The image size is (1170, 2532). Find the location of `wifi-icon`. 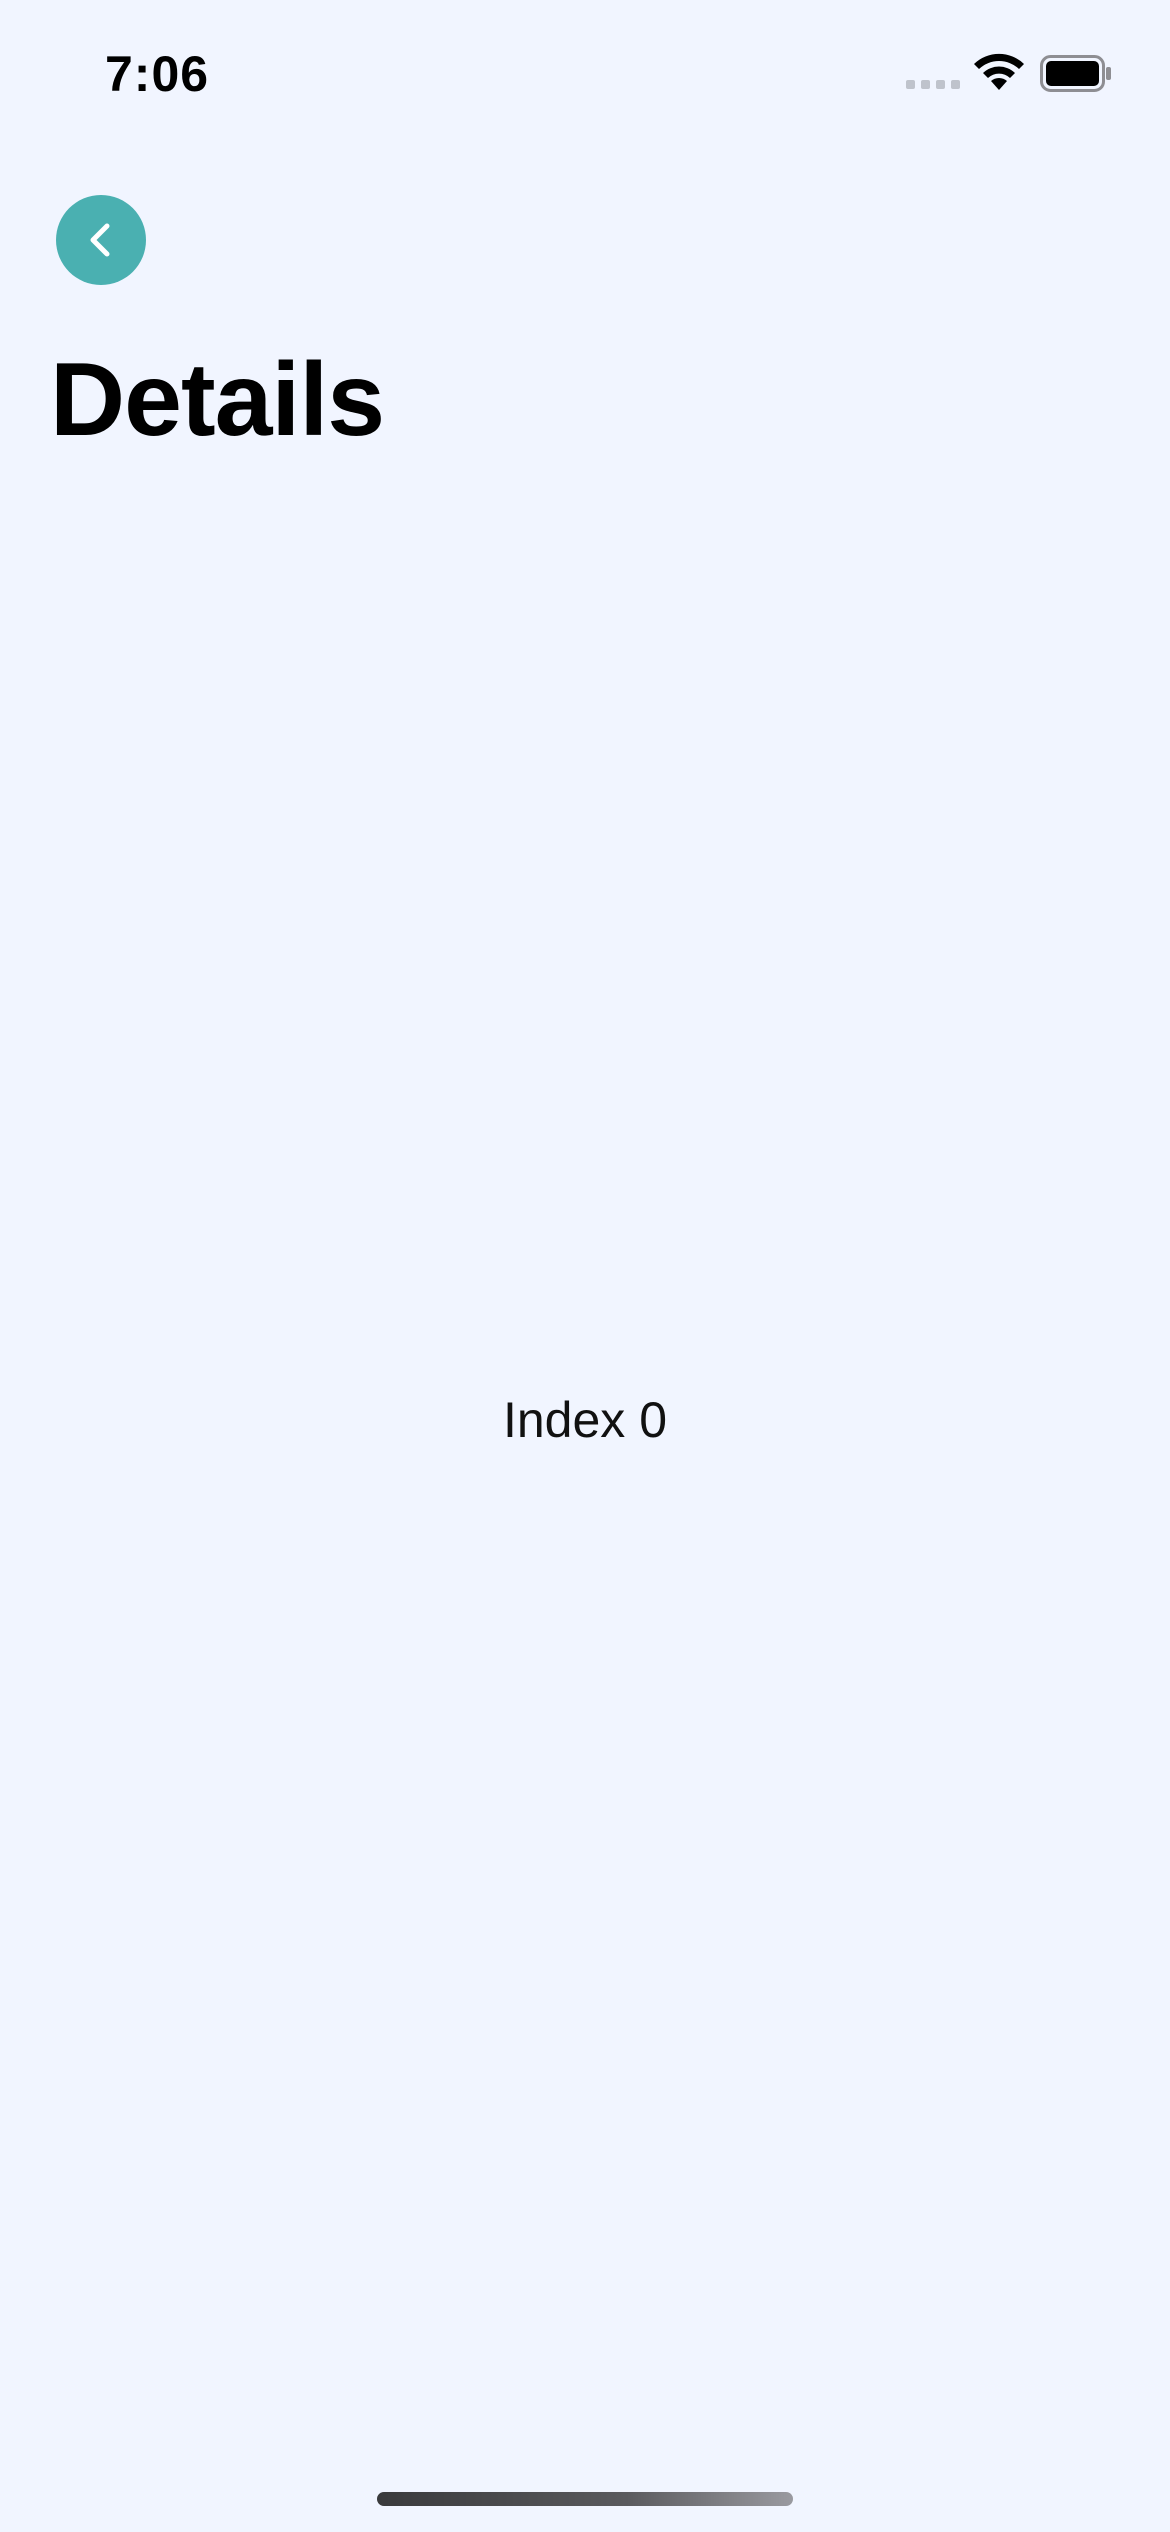

wifi-icon is located at coordinates (999, 71).